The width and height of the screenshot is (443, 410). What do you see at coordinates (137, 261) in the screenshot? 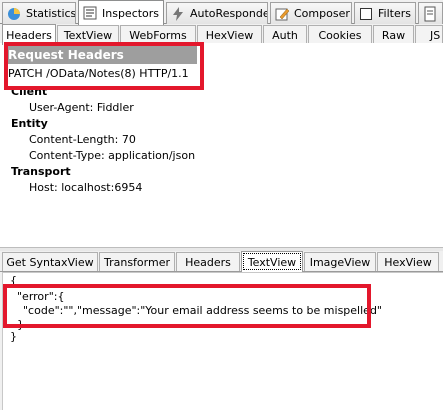
I see `tab-response-transformer: Transformer` at bounding box center [137, 261].